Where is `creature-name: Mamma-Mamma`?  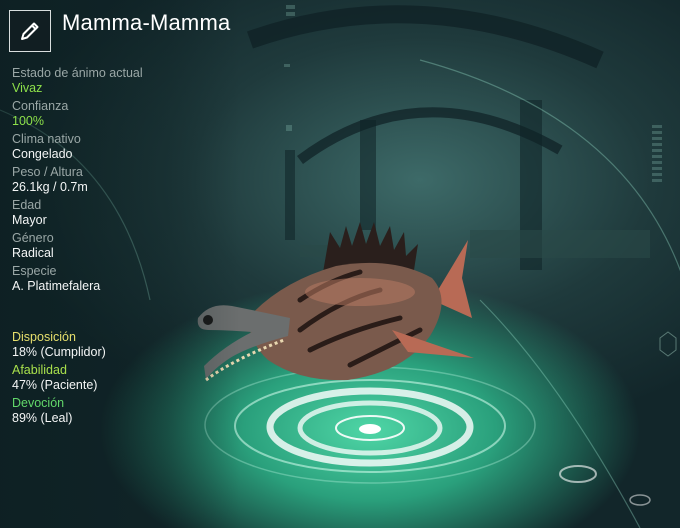
creature-name: Mamma-Mamma is located at coordinates (146, 22).